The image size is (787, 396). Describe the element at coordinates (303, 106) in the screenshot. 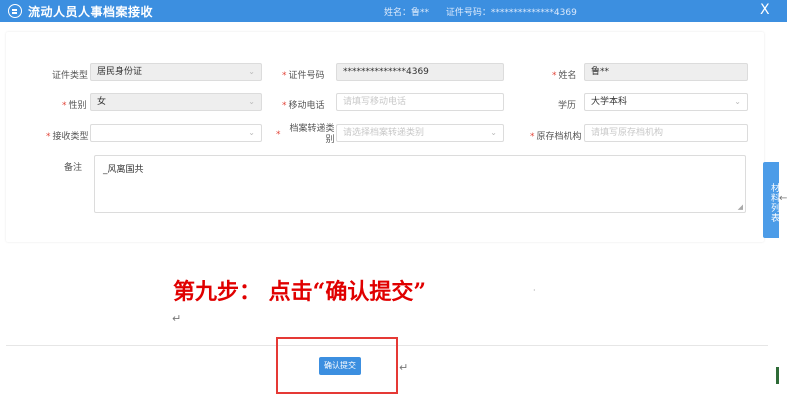

I see `mobile-label: * 移动电话` at that location.